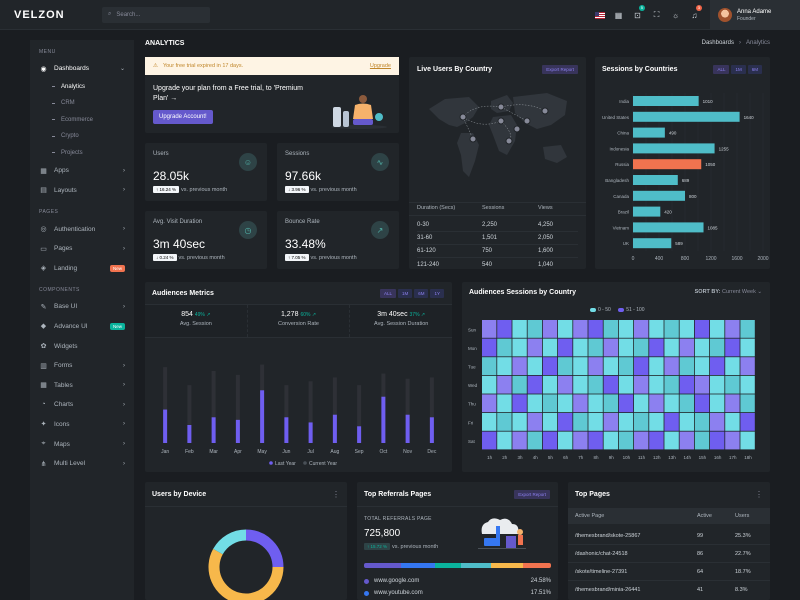 The image size is (800, 600). What do you see at coordinates (82, 385) in the screenshot?
I see `sidebar-item-tables: ▦ Tables ›` at bounding box center [82, 385].